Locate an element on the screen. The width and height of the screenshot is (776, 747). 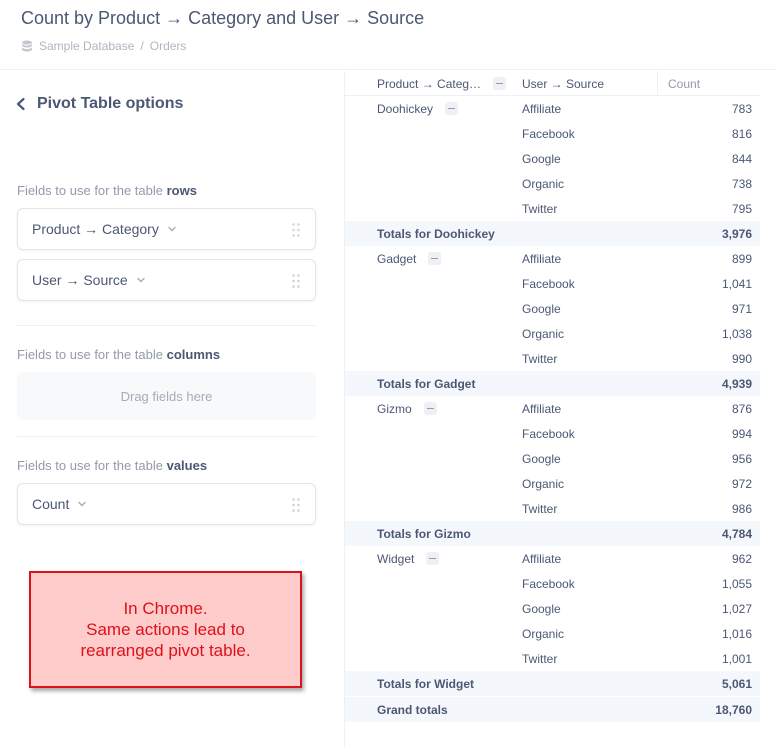
breadcrumb-database: Sample Database is located at coordinates (86, 46).